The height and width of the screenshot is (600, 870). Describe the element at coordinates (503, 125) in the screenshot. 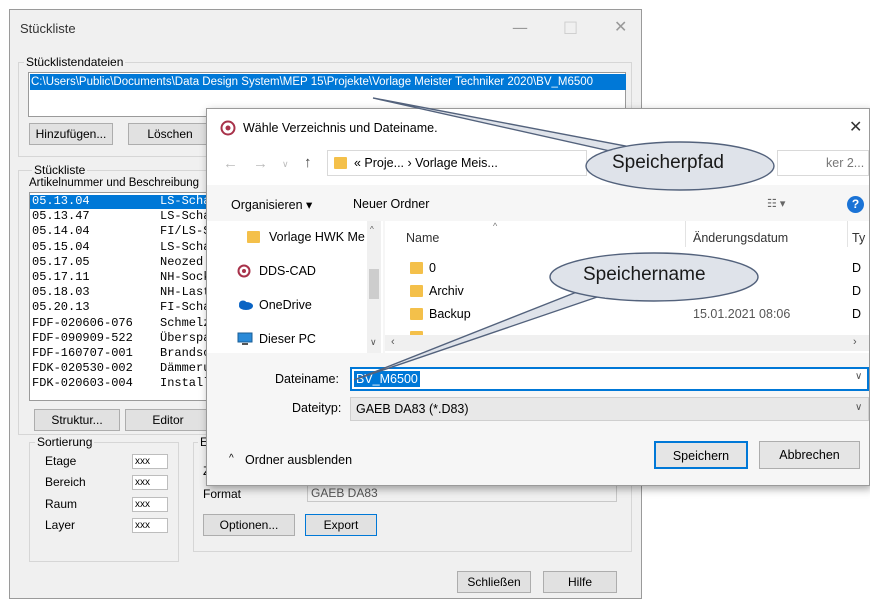

I see `callout-pointer-path` at that location.